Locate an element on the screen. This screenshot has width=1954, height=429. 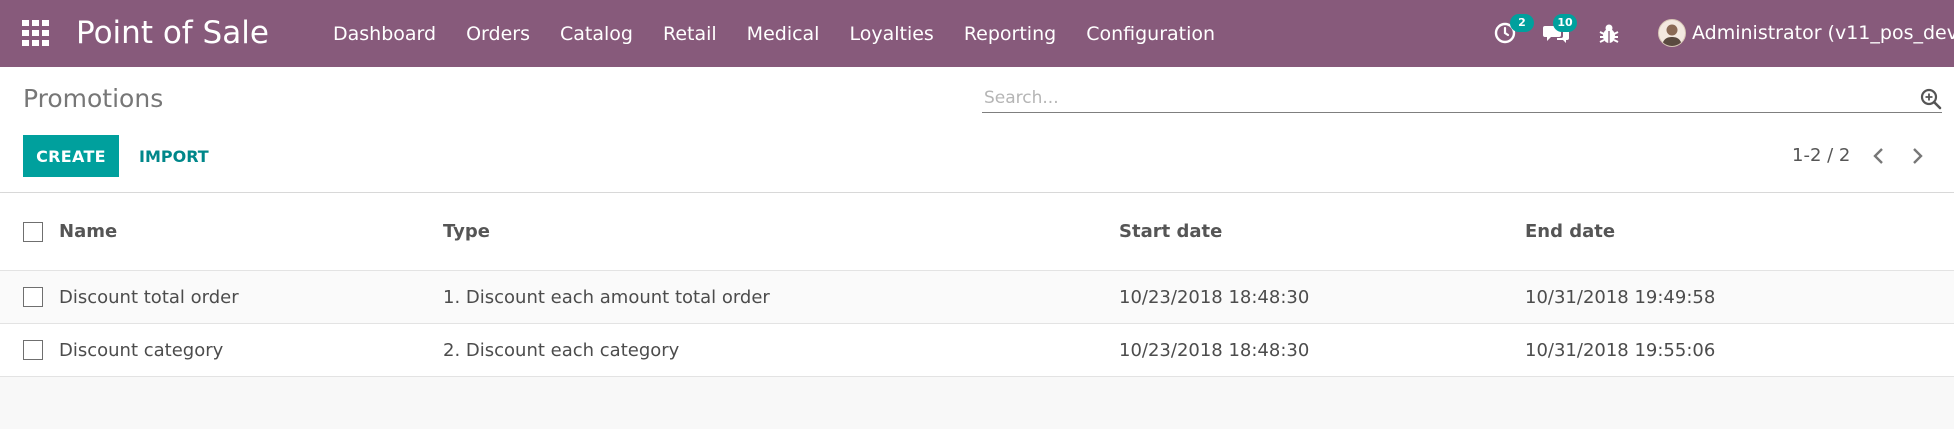
column-header-end-date: End date is located at coordinates (1570, 231).